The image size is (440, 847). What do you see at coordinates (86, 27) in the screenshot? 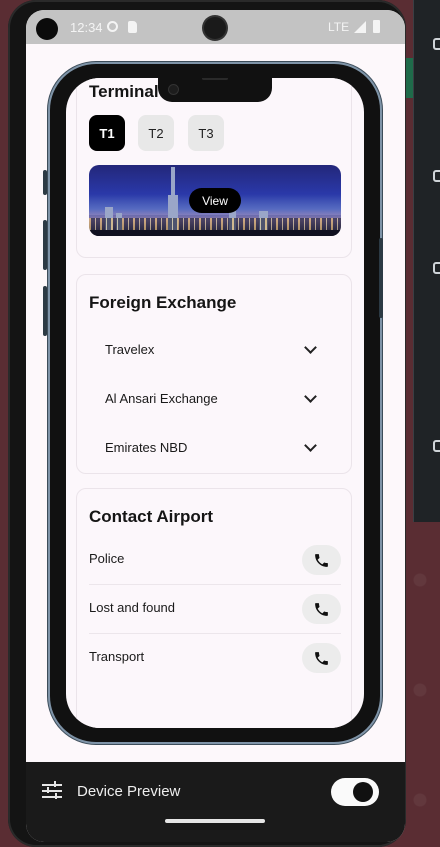
I see `status-time: 12:34` at bounding box center [86, 27].